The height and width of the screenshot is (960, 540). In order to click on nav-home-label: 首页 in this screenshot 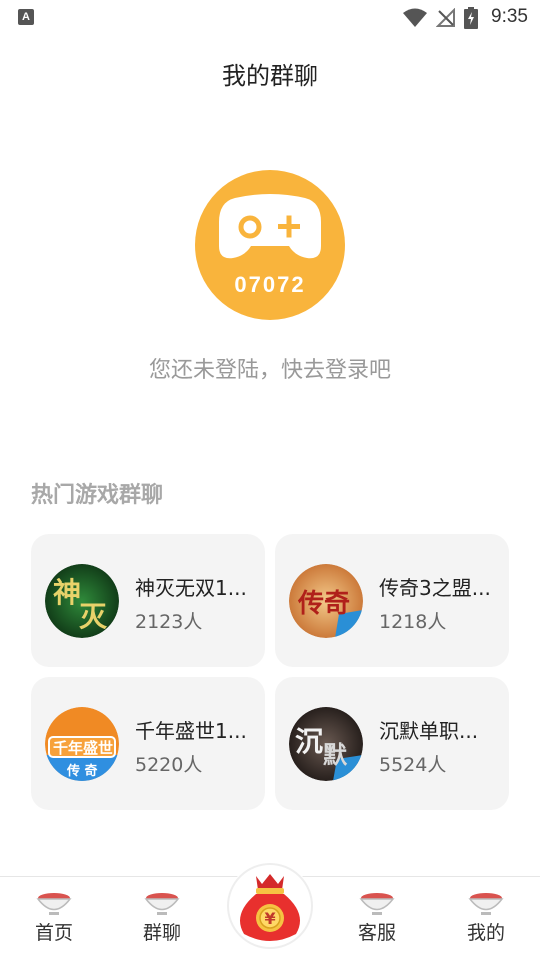, I will do `click(53, 933)`.